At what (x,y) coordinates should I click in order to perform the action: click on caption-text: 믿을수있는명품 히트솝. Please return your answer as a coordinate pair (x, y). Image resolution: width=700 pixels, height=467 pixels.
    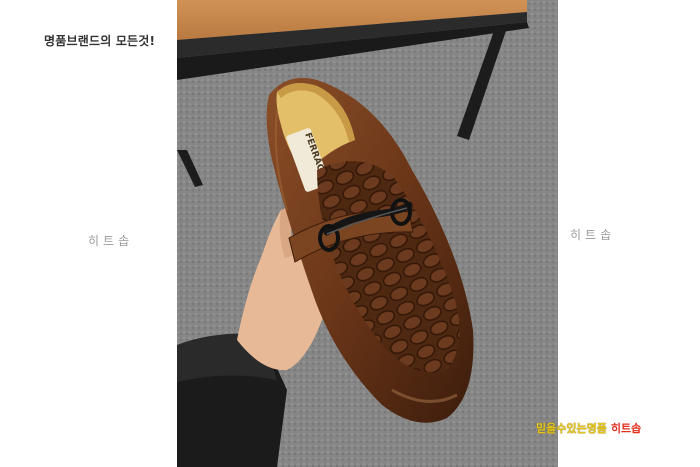
    Looking at the image, I should click on (588, 428).